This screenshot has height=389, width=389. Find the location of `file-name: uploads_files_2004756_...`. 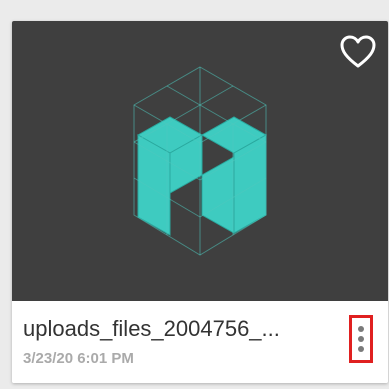

file-name: uploads_files_2004756_... is located at coordinates (151, 328).